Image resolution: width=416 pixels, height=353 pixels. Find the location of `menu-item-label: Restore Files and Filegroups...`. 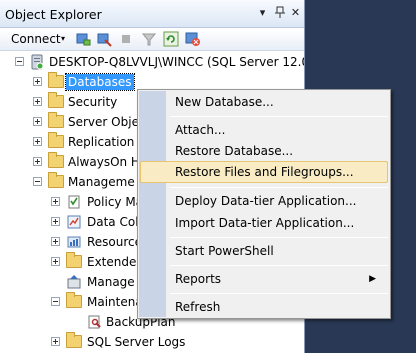

menu-item-label: Restore Files and Filegroups... is located at coordinates (264, 172).